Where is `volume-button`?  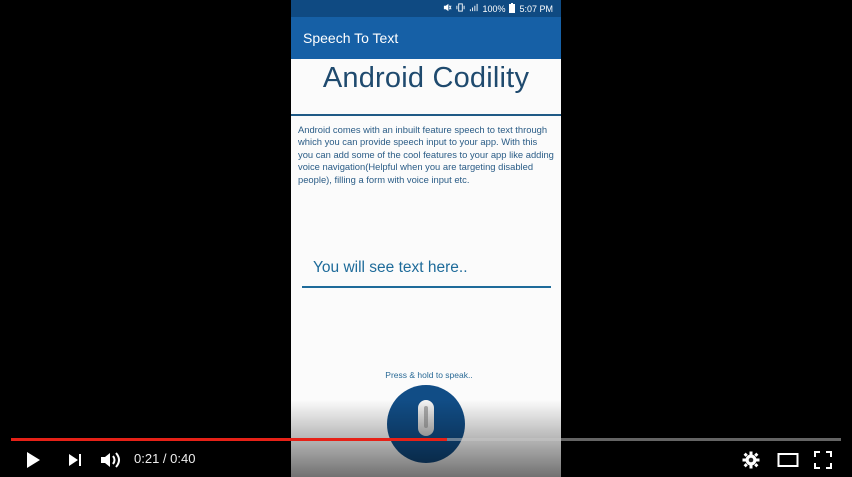
volume-button is located at coordinates (111, 460).